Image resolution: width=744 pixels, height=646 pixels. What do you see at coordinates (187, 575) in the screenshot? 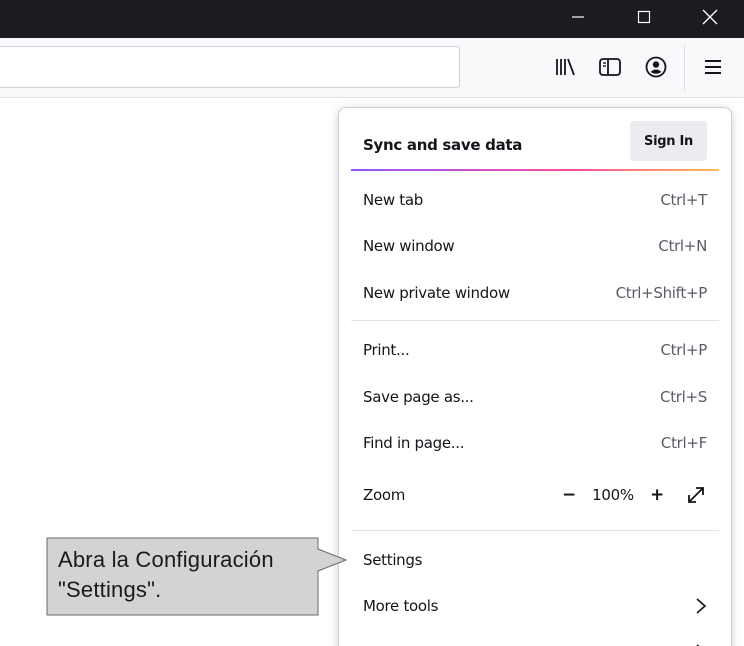
I see `callout-text: Abra la Configuración "Settings".` at bounding box center [187, 575].